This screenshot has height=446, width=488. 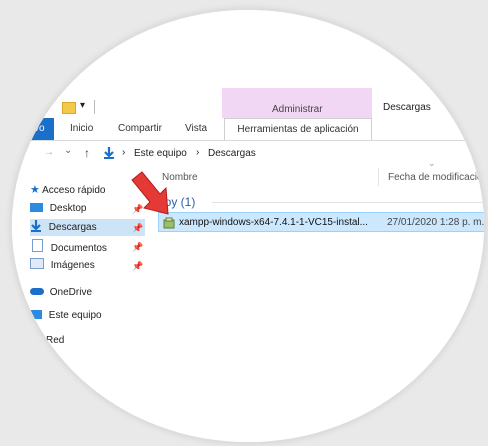 I want to click on folder-icon, so click(x=69, y=108).